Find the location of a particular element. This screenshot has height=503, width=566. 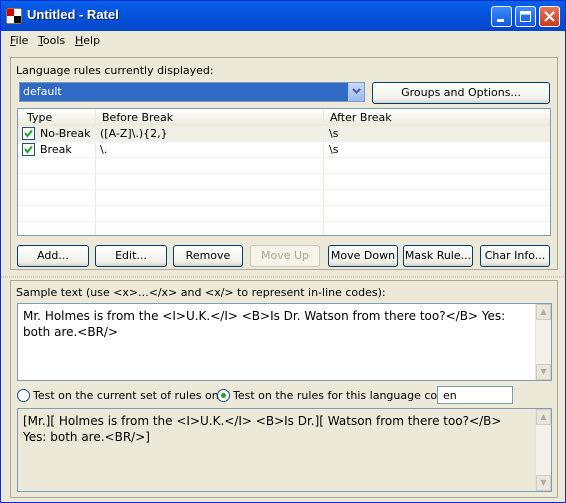

combo-dropdown-button is located at coordinates (356, 92).